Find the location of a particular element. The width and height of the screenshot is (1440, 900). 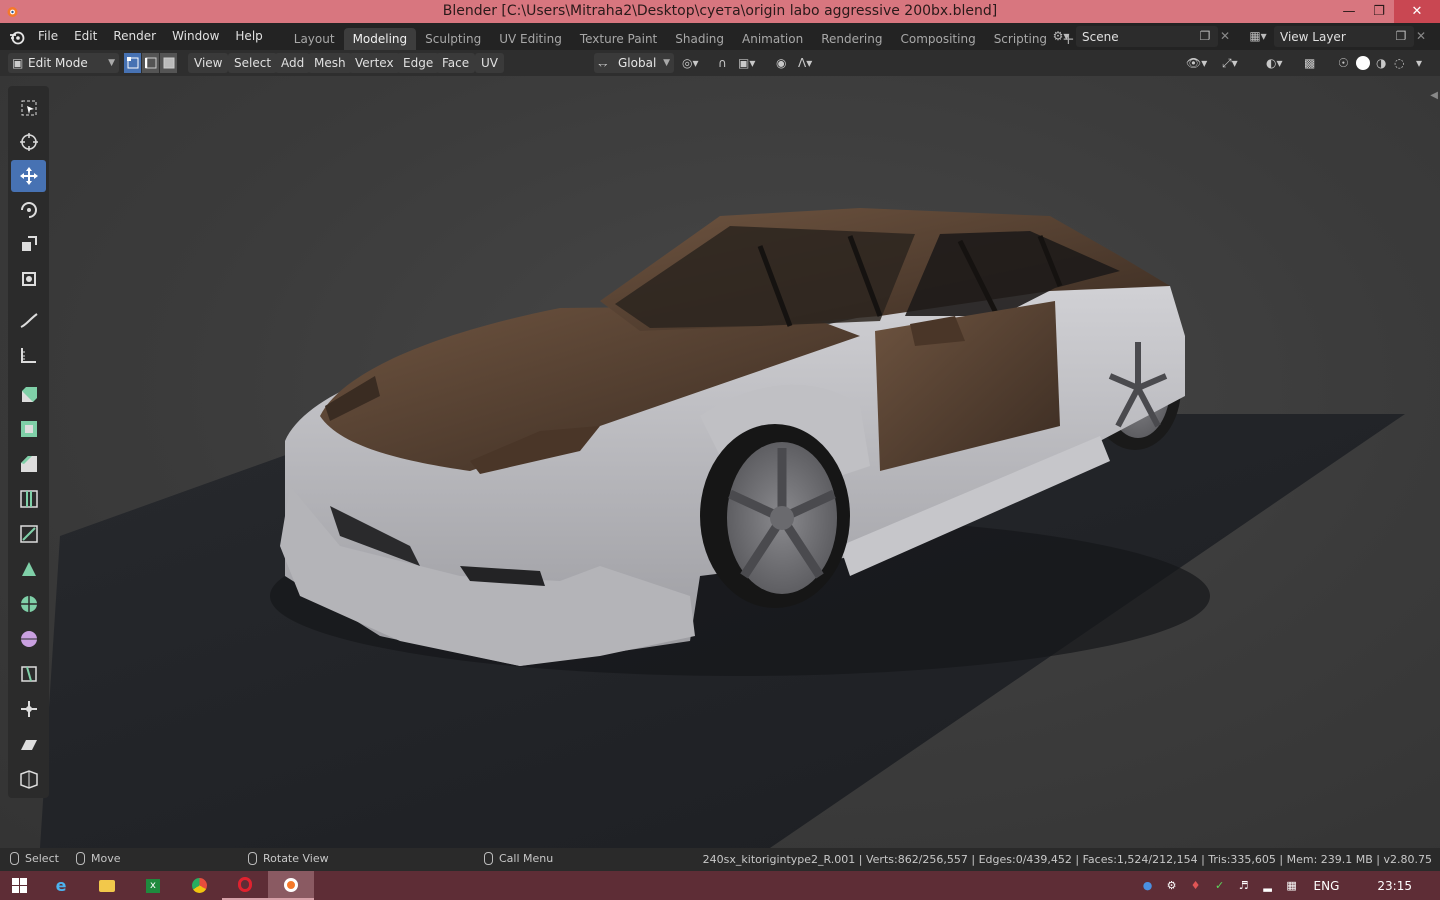

status-rotate: Rotate View is located at coordinates (288, 858).